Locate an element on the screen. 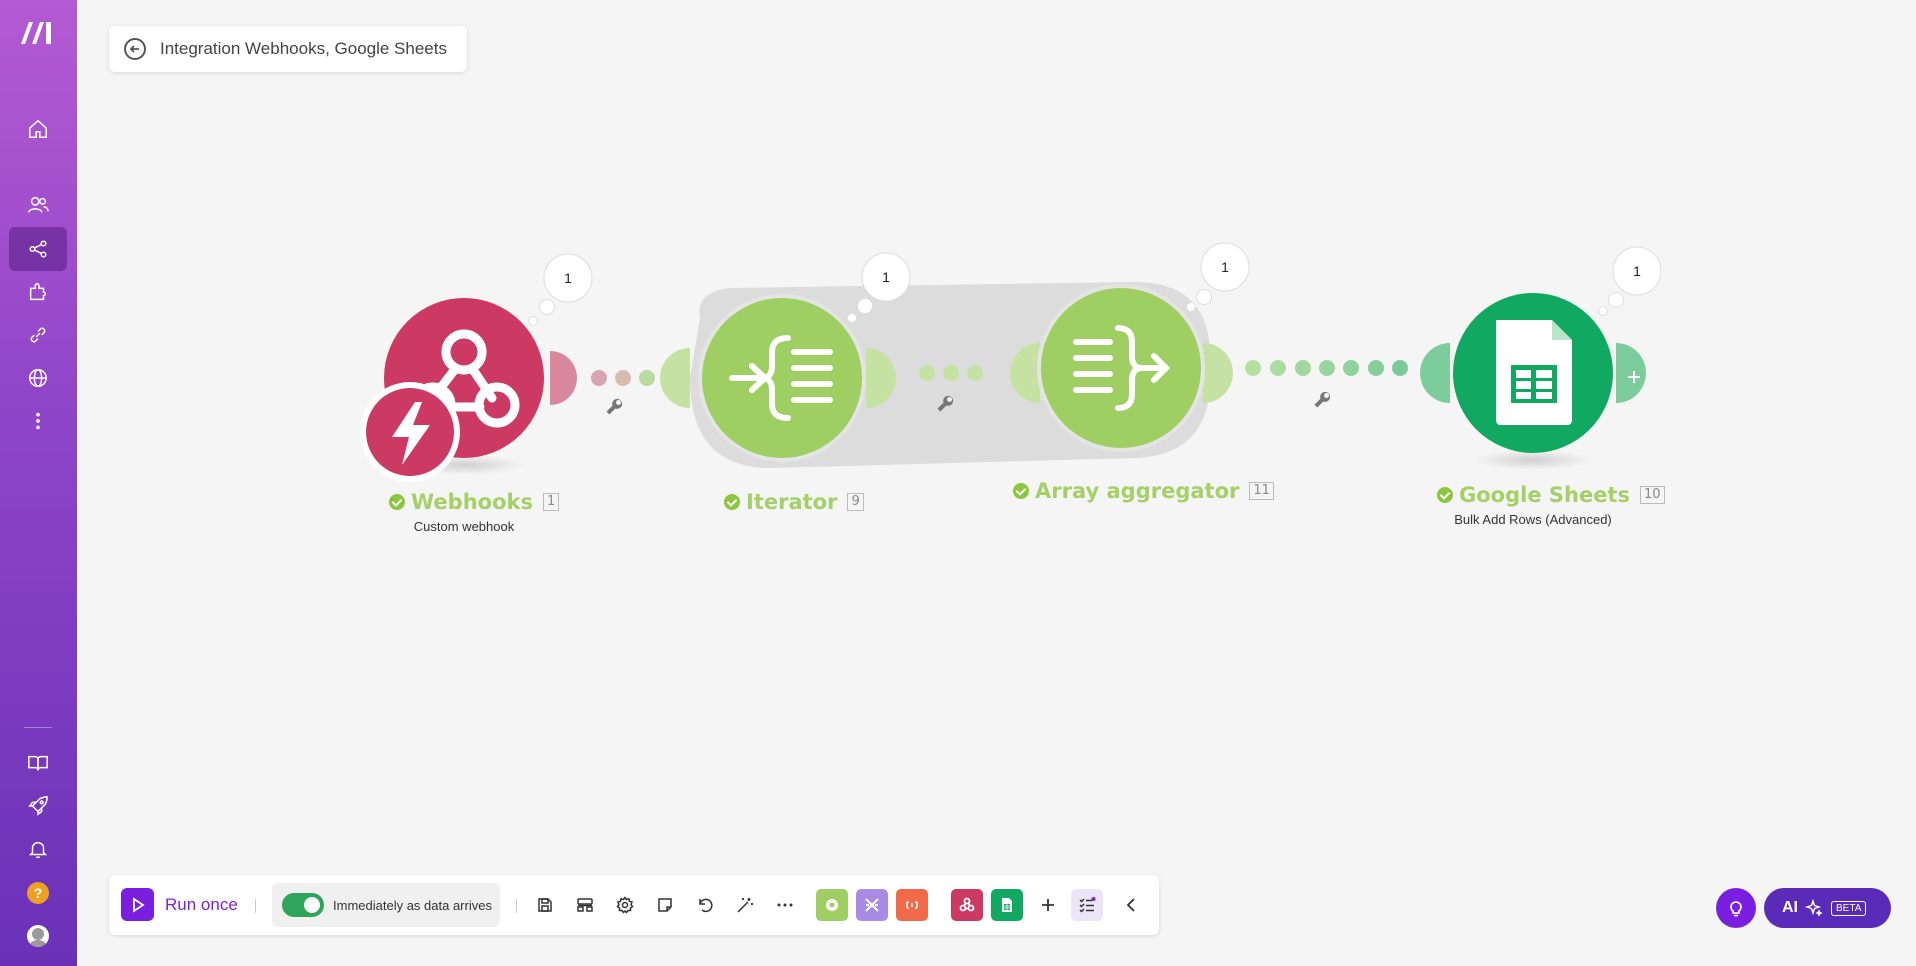  module-label-array-aggregator: Array aggregator 11 is located at coordinates (1143, 491).